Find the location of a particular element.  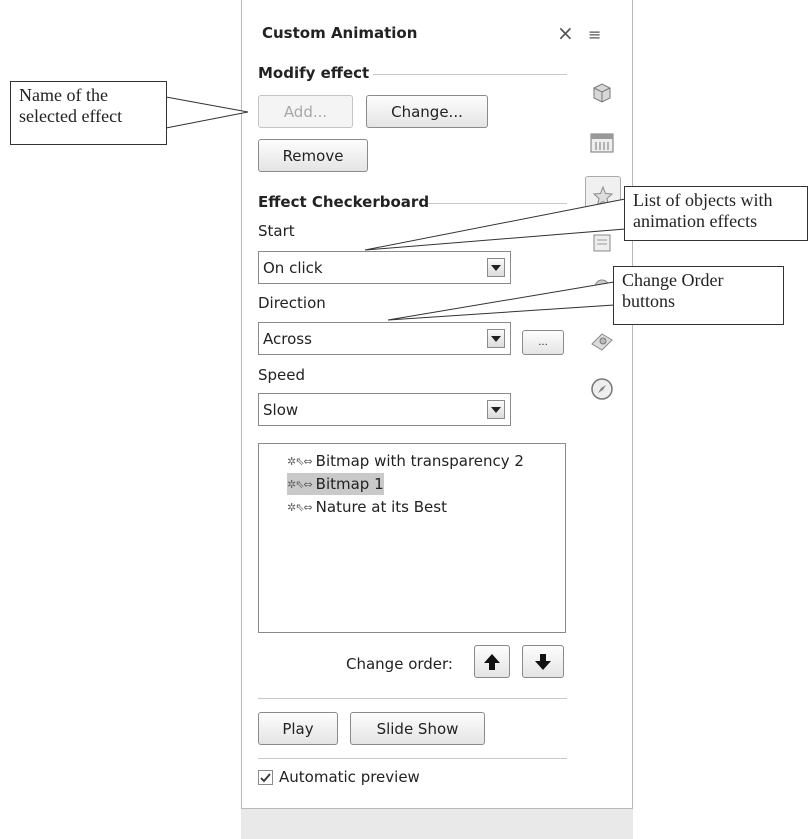

play-button: Play is located at coordinates (298, 728).